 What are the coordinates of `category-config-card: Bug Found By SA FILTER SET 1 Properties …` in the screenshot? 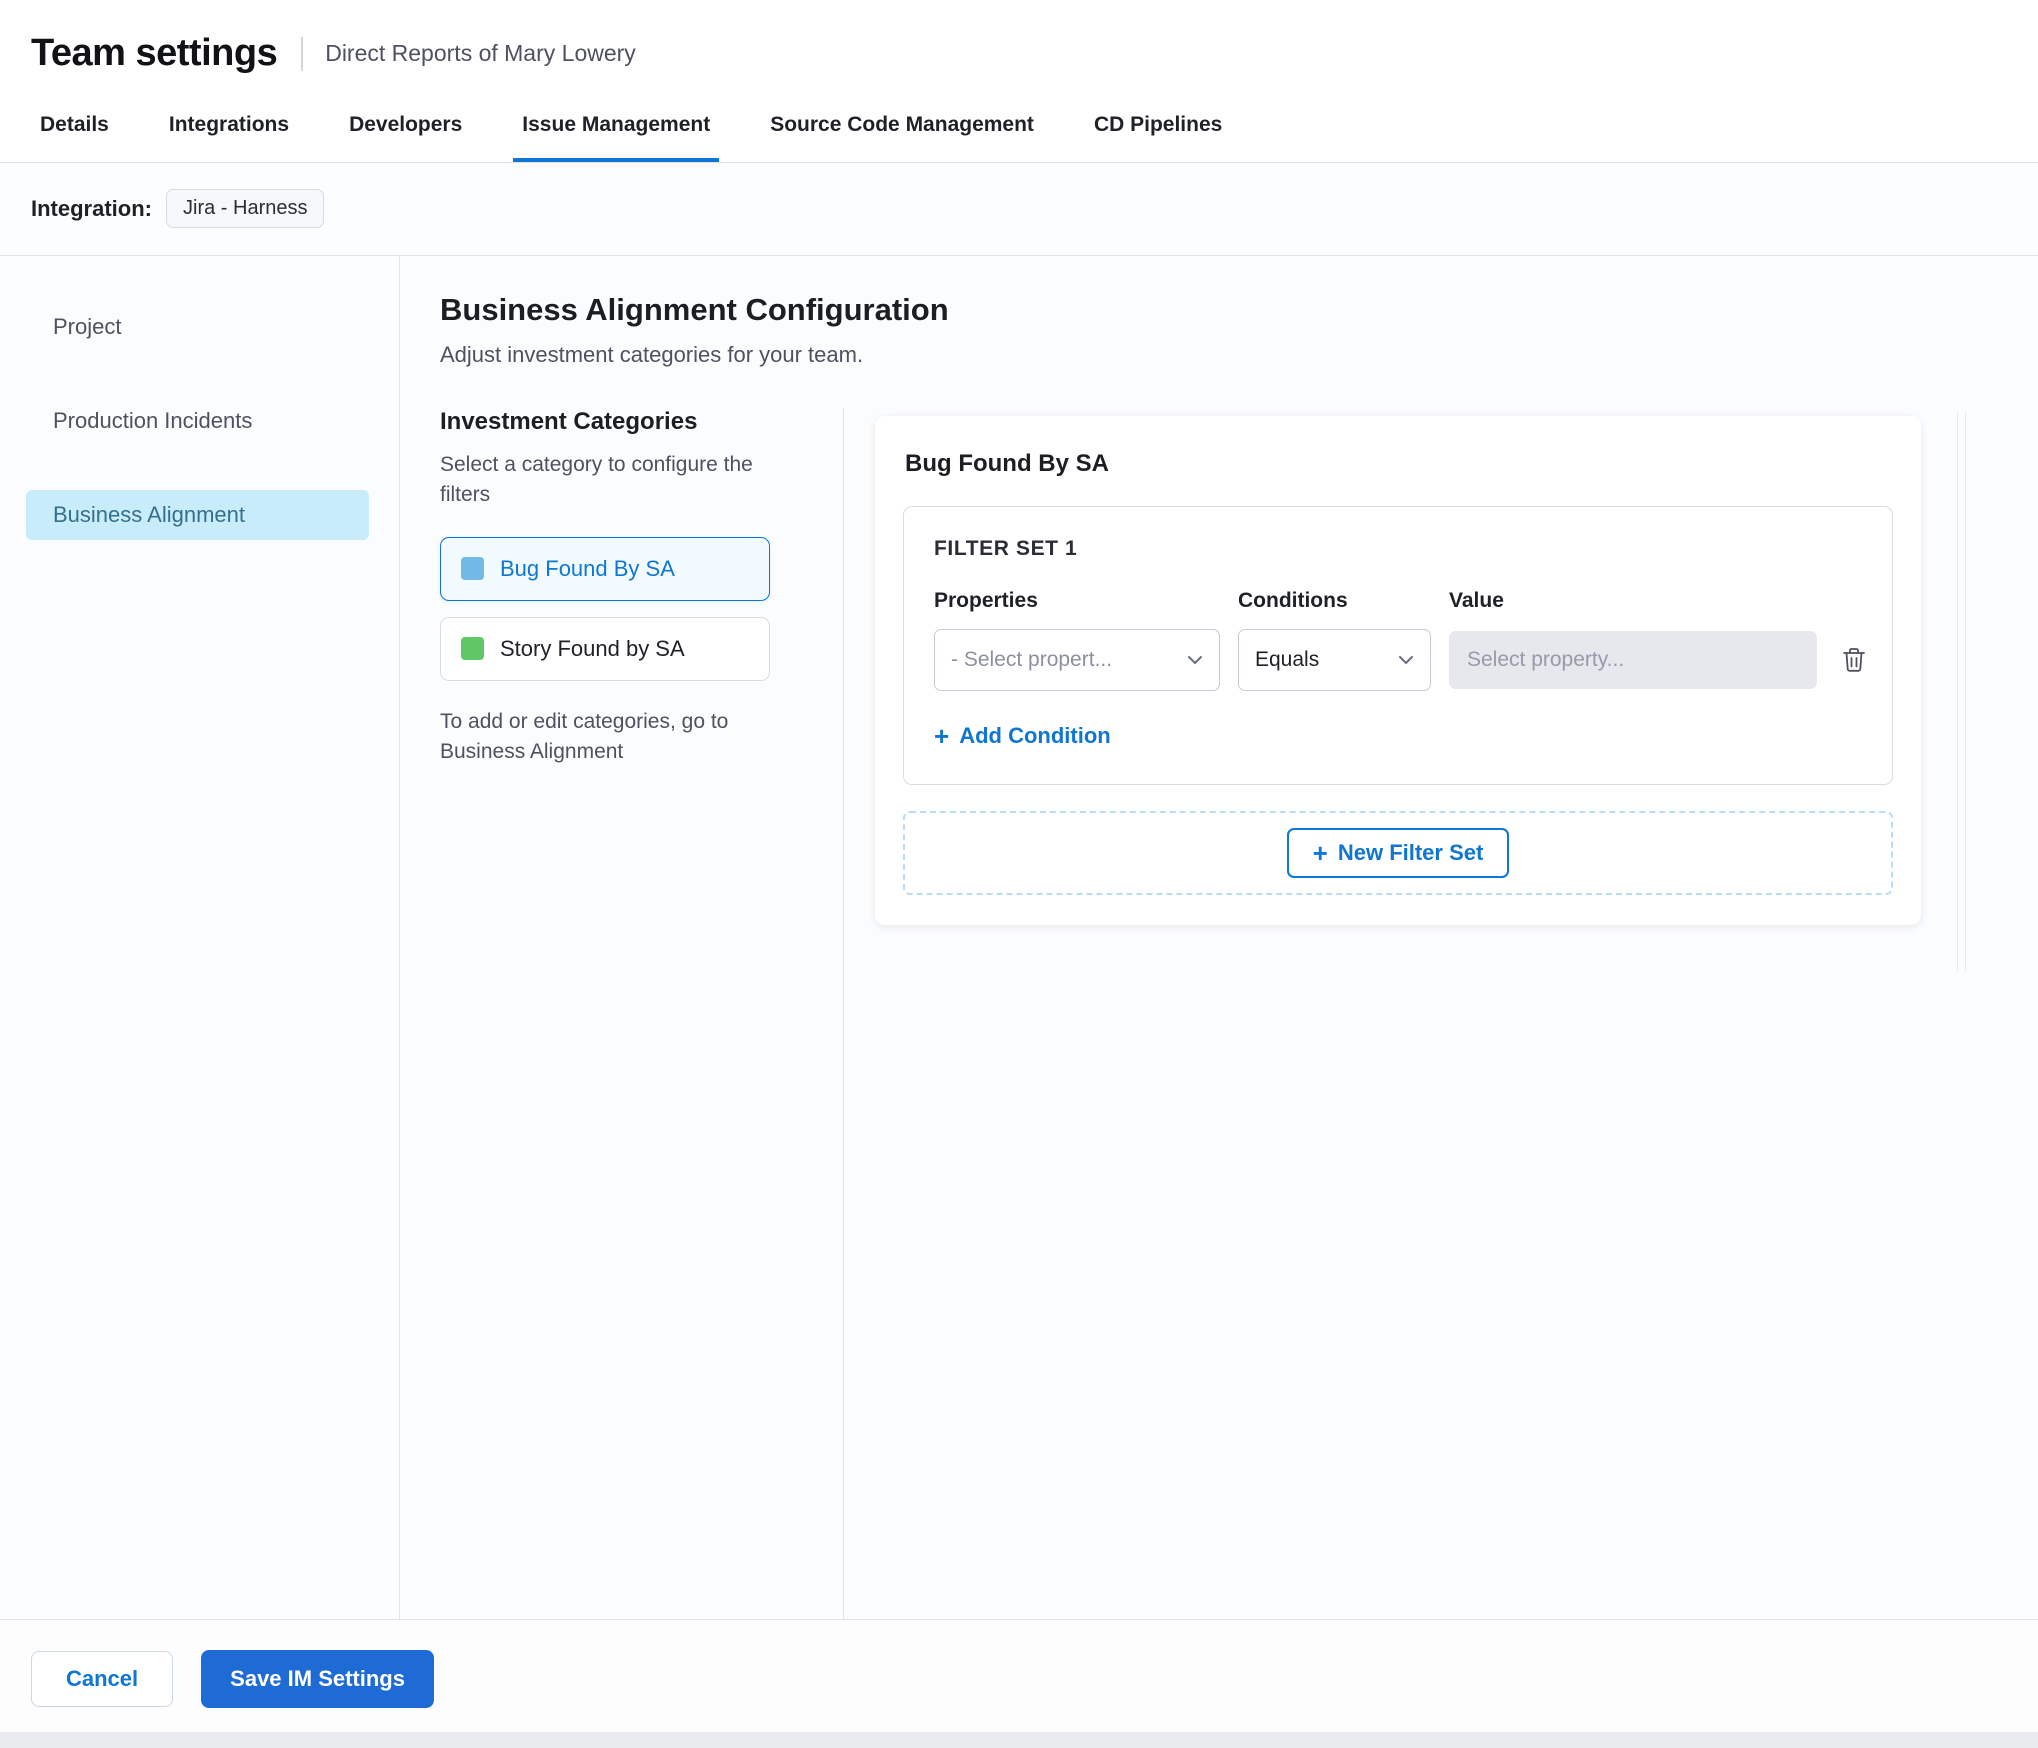 It's located at (1398, 670).